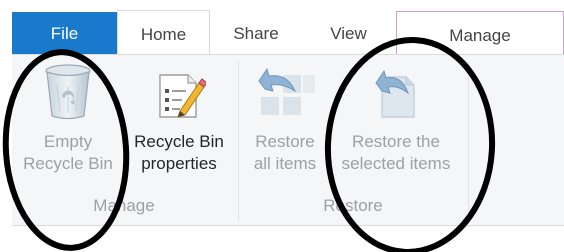 The width and height of the screenshot is (564, 252). What do you see at coordinates (163, 32) in the screenshot?
I see `tab-home: Home` at bounding box center [163, 32].